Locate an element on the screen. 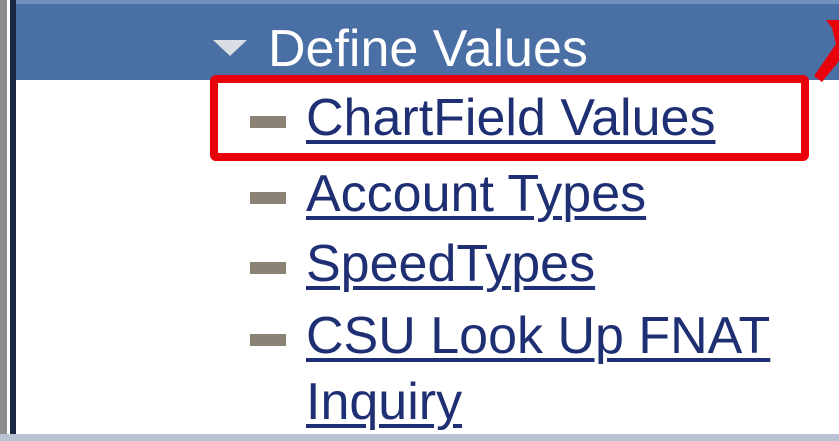 This screenshot has width=839, height=441. menu-item-label-line2: Inquiry is located at coordinates (384, 402).